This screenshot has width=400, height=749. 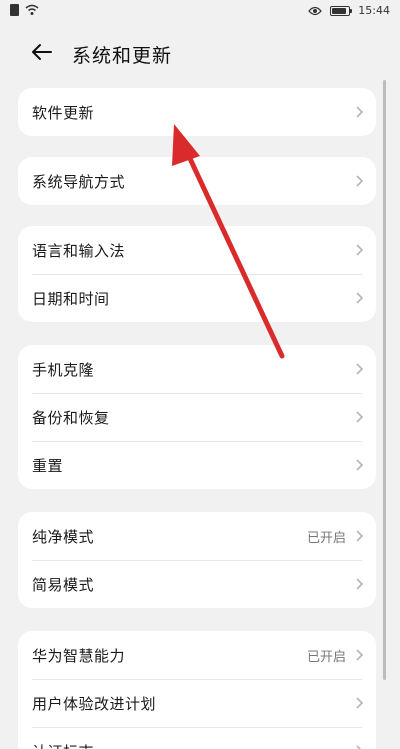 I want to click on row-phone-clone: 手机克隆, so click(x=197, y=369).